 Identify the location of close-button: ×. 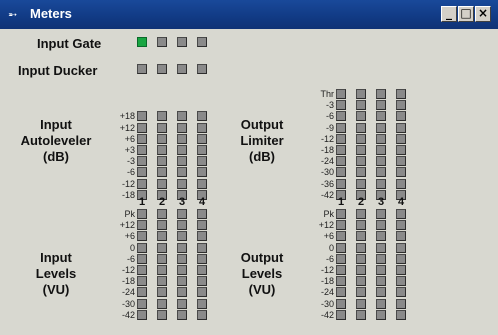
(483, 14).